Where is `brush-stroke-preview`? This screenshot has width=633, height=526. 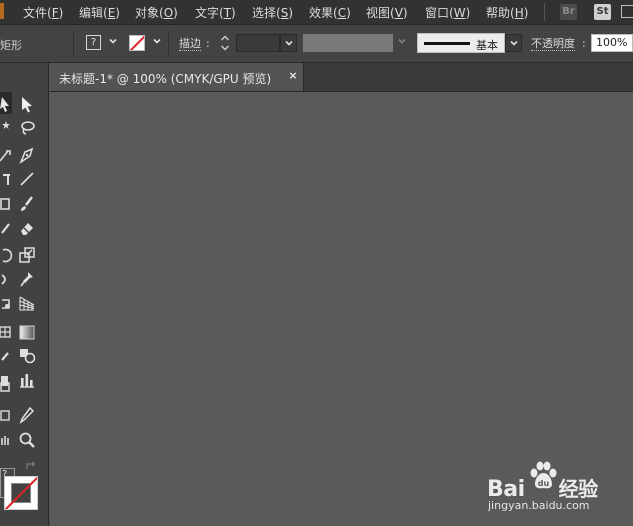
brush-stroke-preview is located at coordinates (447, 43).